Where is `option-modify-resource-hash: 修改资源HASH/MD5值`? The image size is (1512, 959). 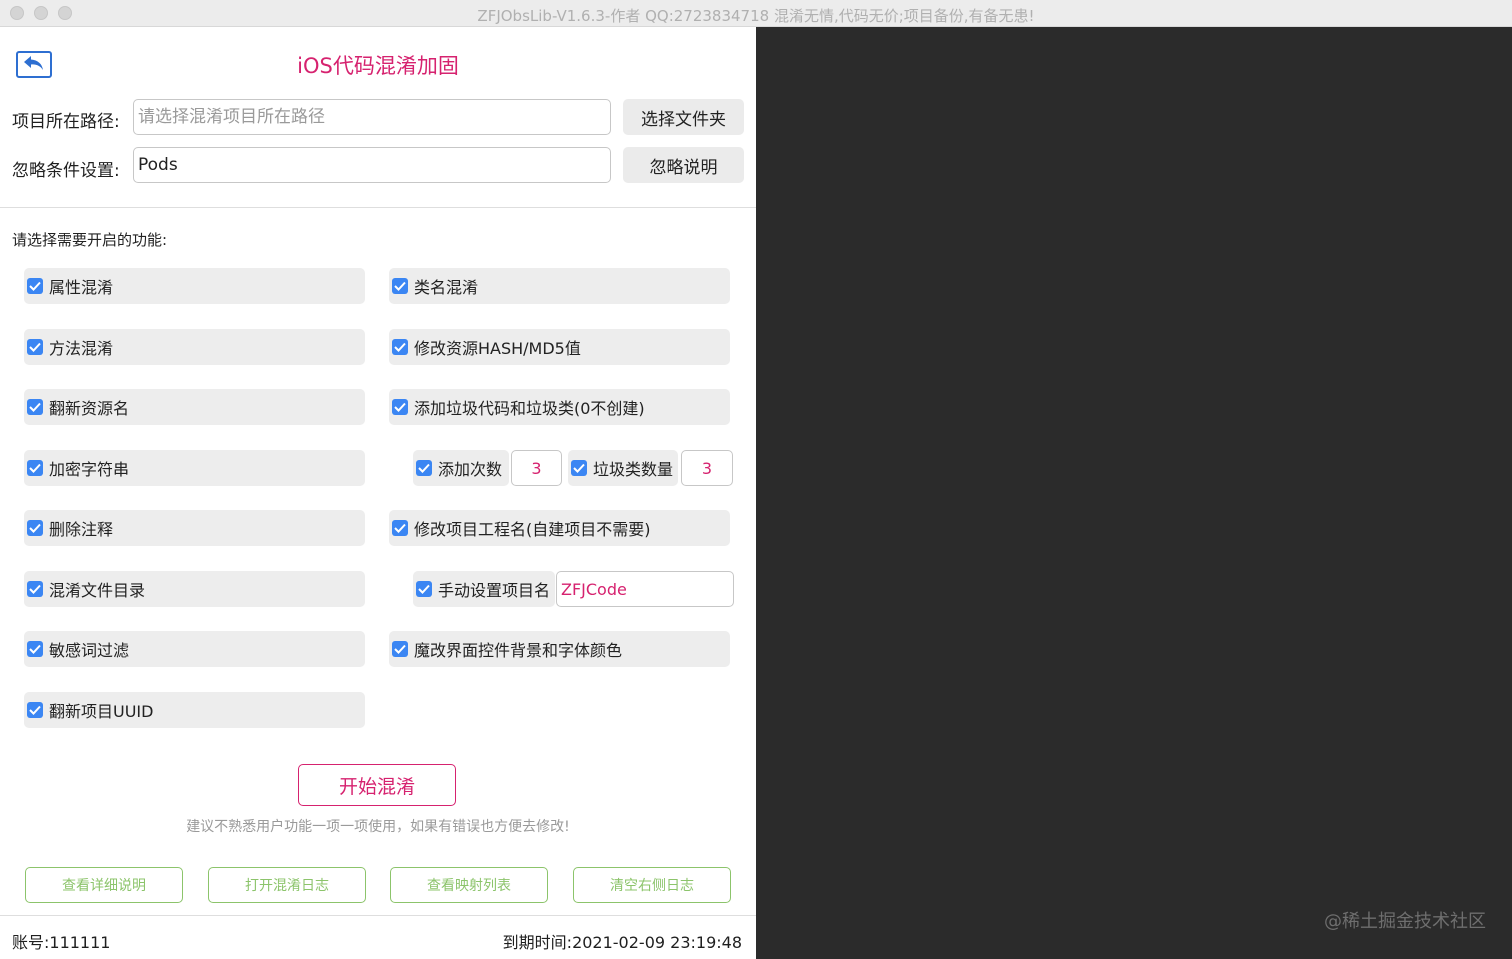 option-modify-resource-hash: 修改资源HASH/MD5值 is located at coordinates (559, 347).